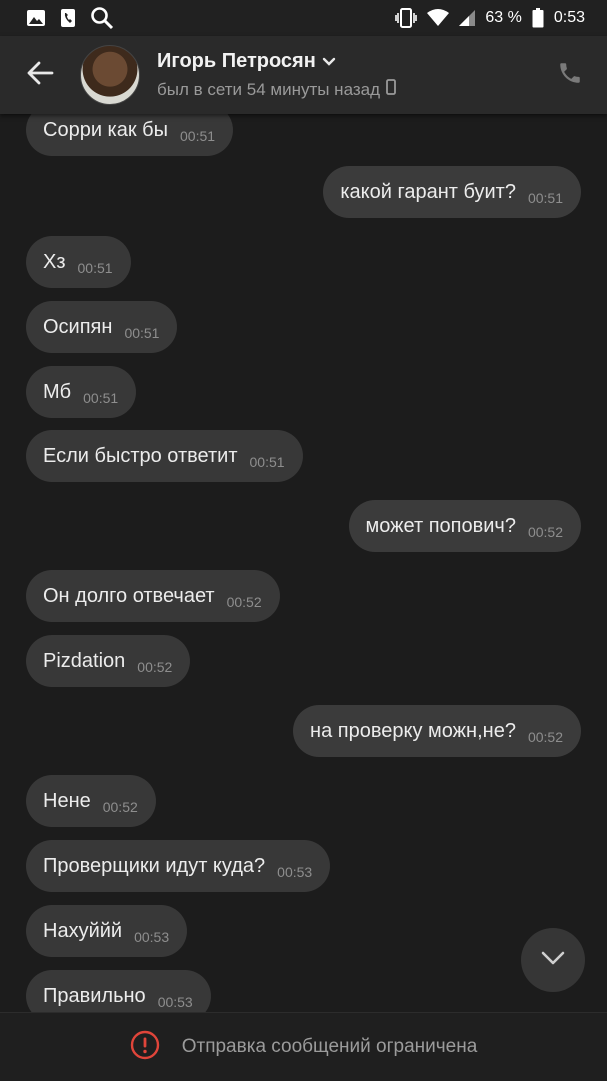 This screenshot has height=1081, width=607. What do you see at coordinates (129, 595) in the screenshot?
I see `message-text: Он долго отвечает` at bounding box center [129, 595].